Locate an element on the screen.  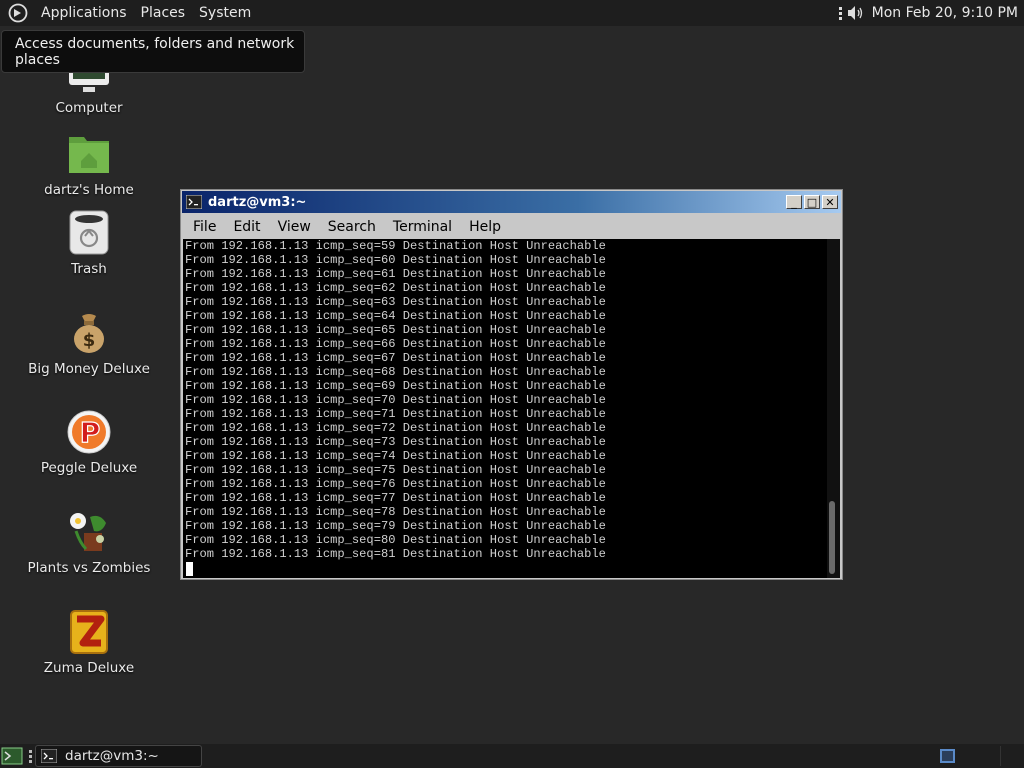
applications-menu: Applications is located at coordinates (84, 13).